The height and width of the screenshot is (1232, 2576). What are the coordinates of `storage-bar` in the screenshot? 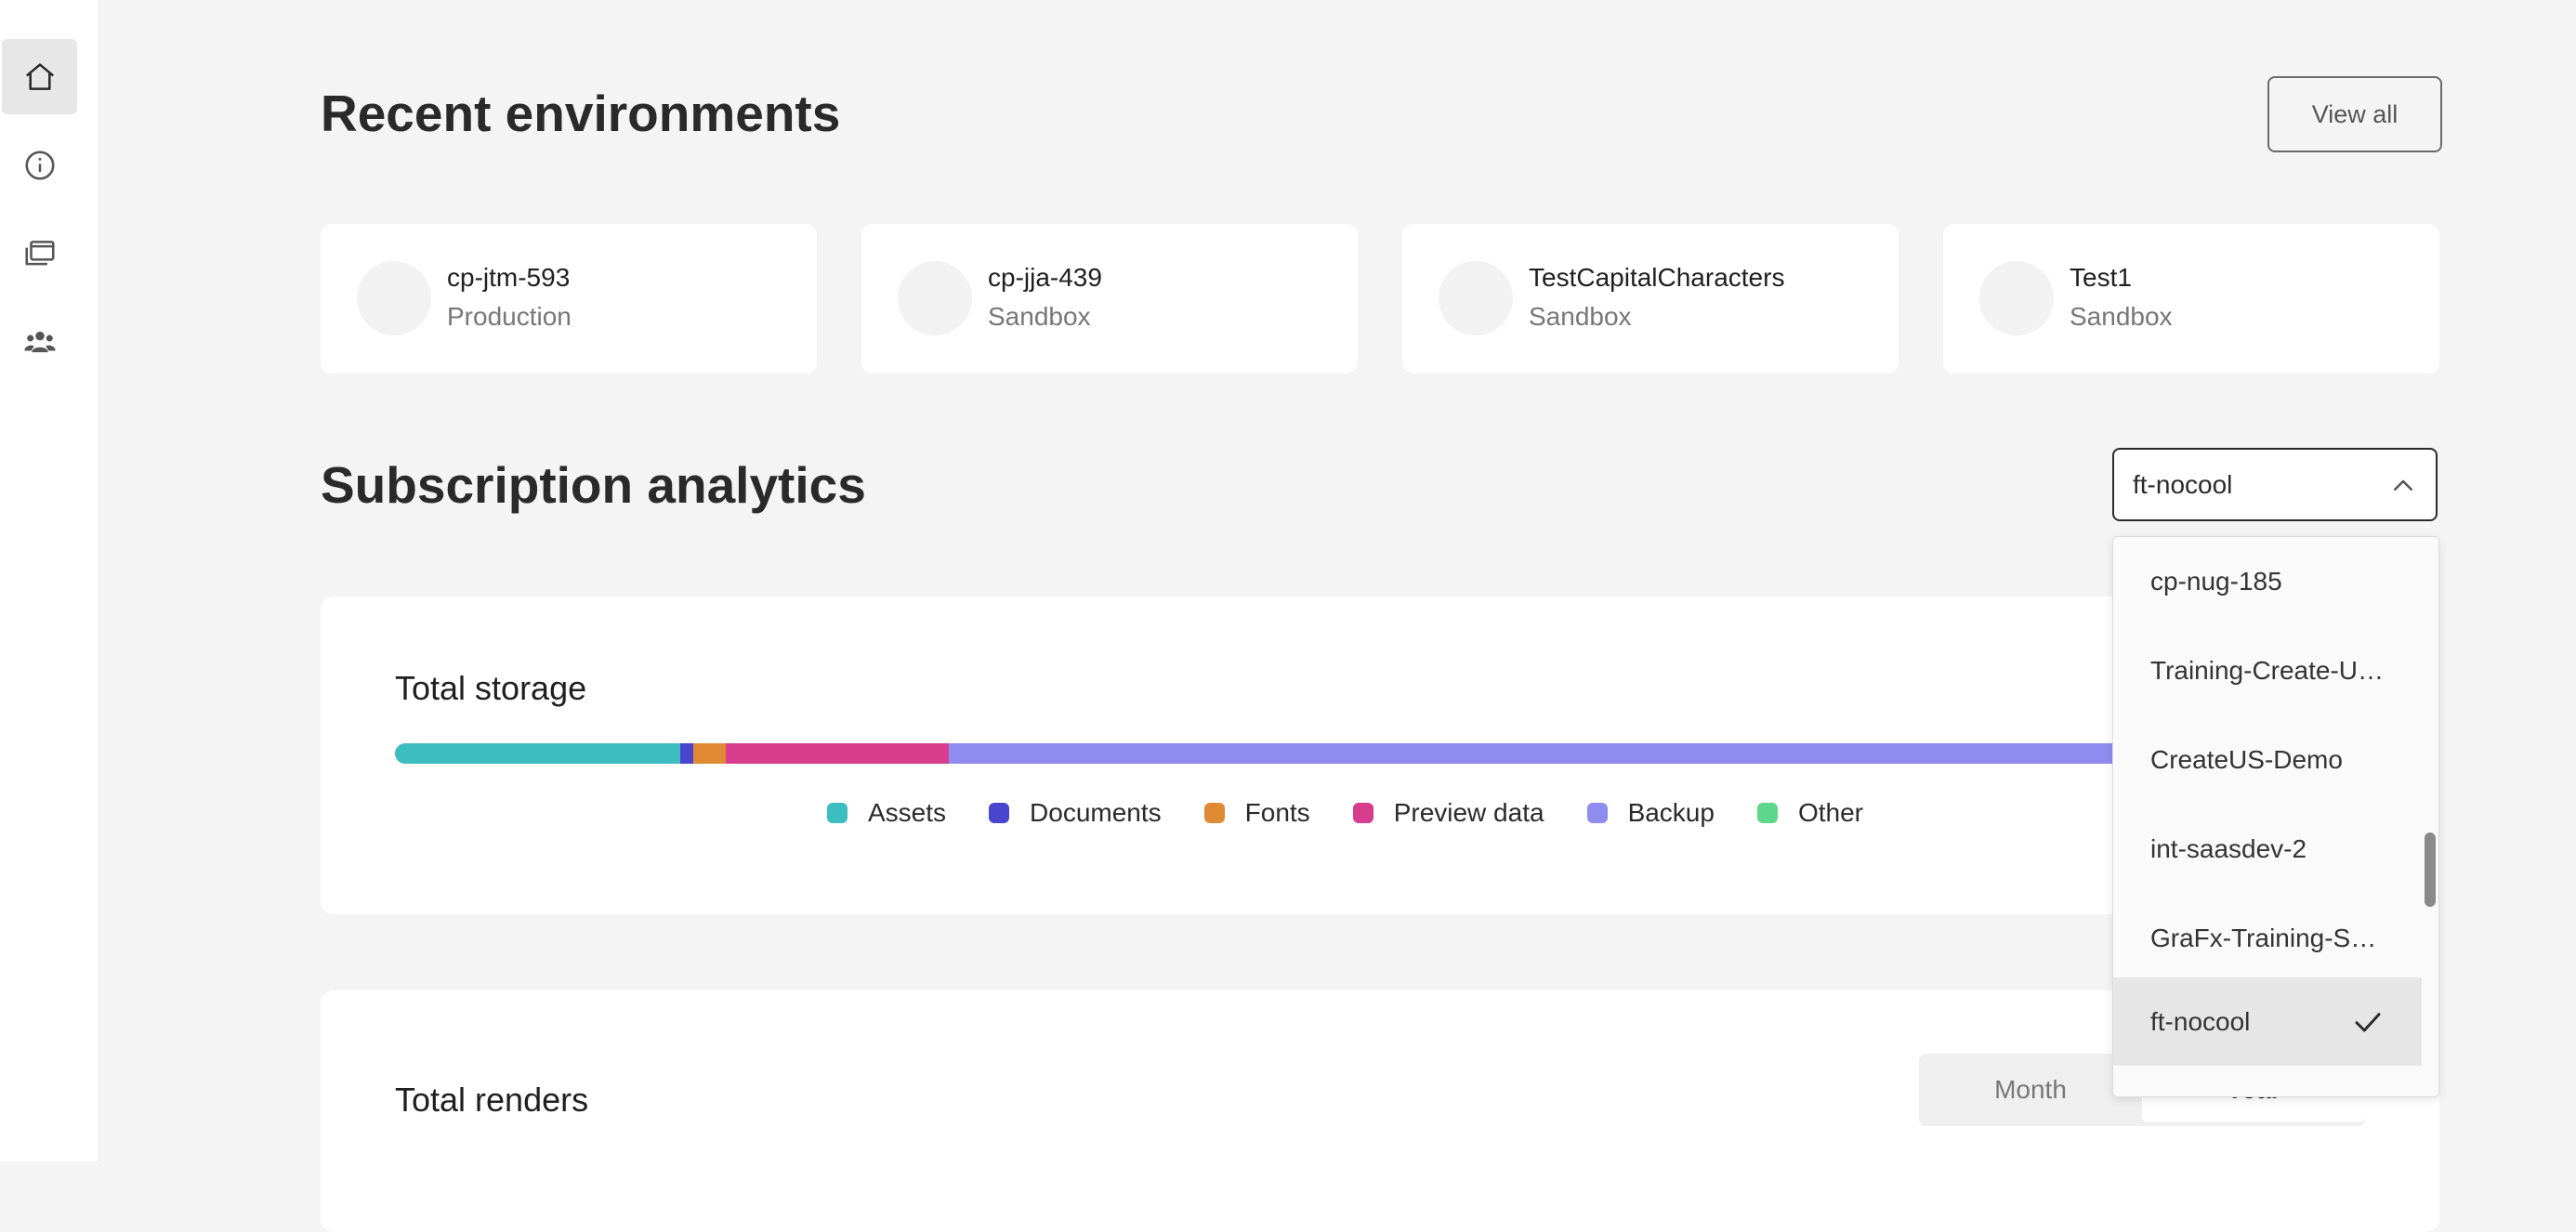 It's located at (1315, 753).